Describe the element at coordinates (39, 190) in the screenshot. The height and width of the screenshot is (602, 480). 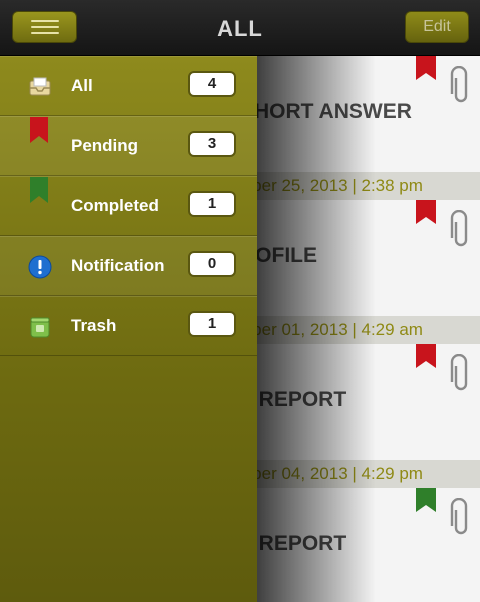
I see `green-ribbon-icon` at that location.